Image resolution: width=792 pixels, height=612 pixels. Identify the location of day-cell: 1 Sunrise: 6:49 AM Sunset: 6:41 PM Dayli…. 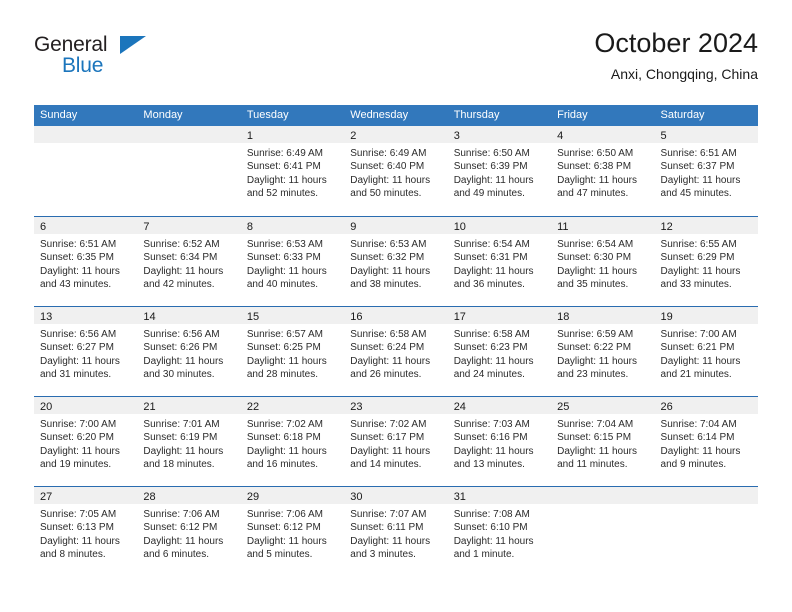
(292, 171).